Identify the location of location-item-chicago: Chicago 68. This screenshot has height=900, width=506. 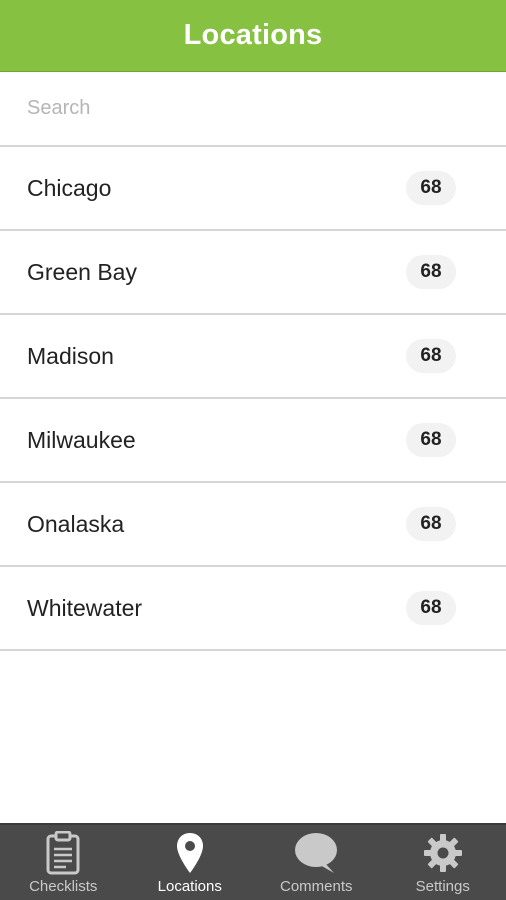
(253, 189).